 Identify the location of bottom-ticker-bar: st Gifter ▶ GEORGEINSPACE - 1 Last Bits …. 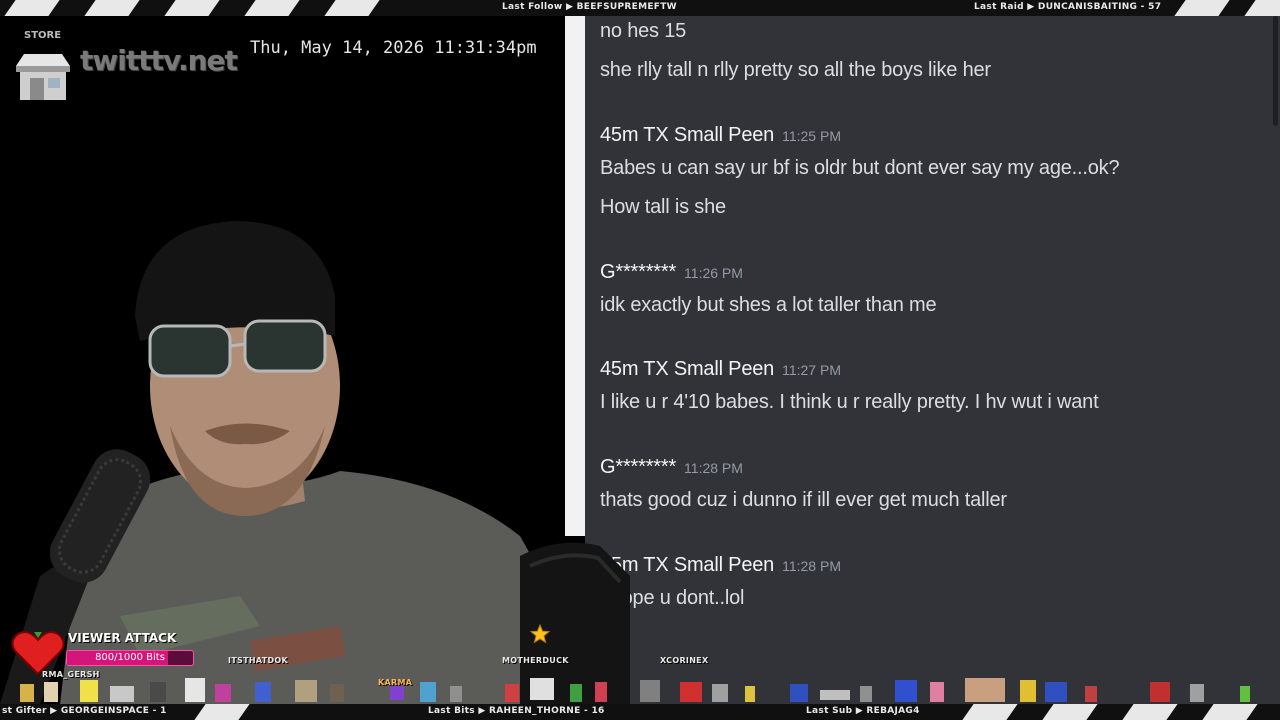
(640, 712).